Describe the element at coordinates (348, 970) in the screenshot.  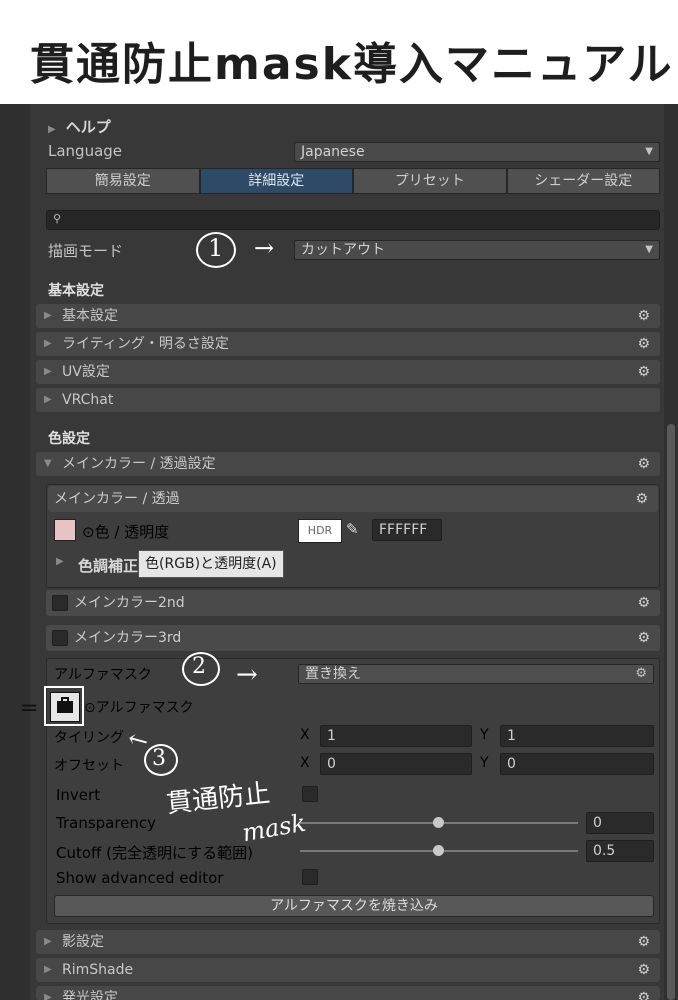
I see `fold-rimshade: ▶ RimShade ⚙` at that location.